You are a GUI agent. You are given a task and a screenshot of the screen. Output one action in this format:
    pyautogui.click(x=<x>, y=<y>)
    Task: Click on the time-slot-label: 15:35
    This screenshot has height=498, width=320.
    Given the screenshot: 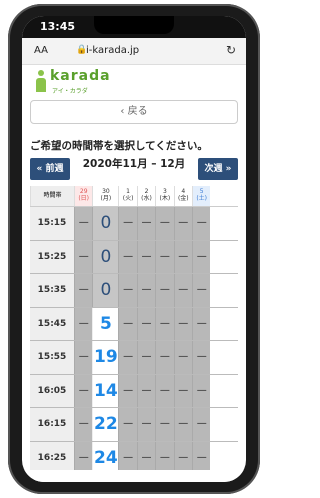 What is the action you would take?
    pyautogui.click(x=52, y=290)
    